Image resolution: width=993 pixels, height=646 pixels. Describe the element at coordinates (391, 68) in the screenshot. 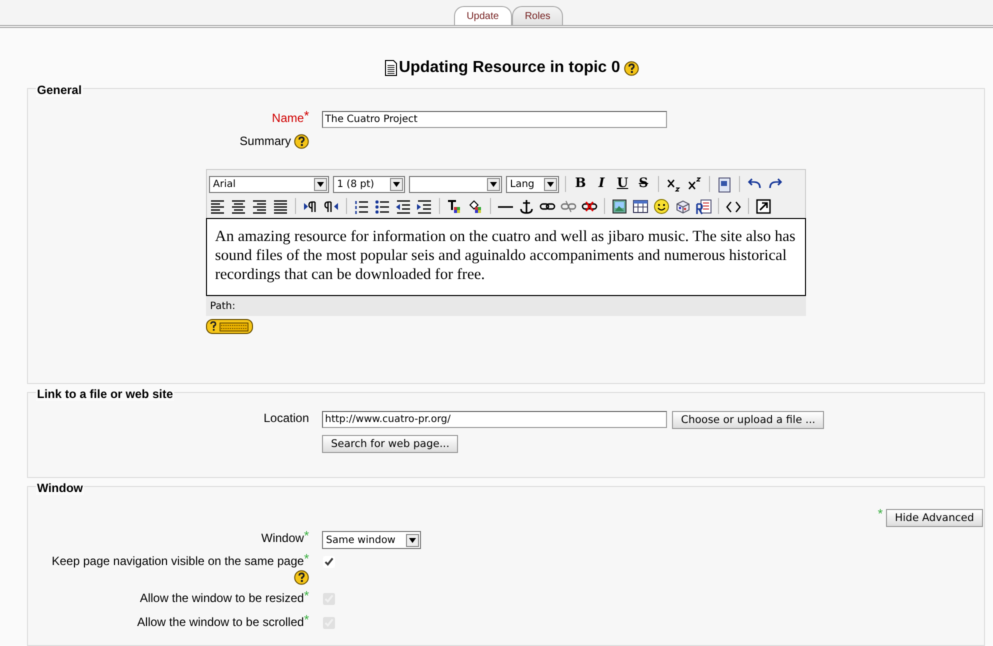

I see `document-icon` at that location.